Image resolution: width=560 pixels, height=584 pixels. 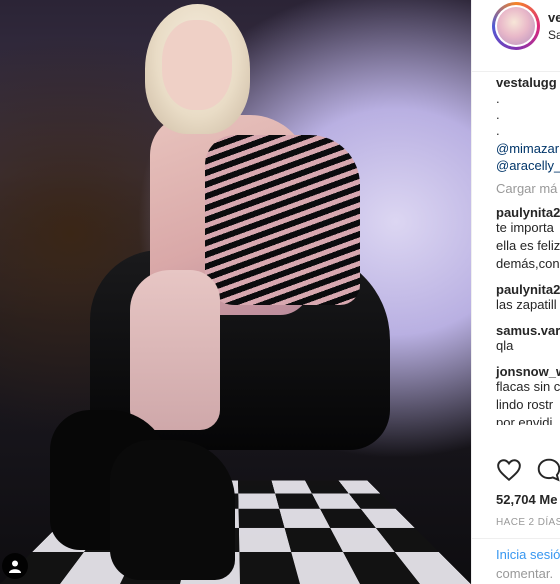 What do you see at coordinates (528, 192) in the screenshot?
I see `load-more-comments: Cargar má` at bounding box center [528, 192].